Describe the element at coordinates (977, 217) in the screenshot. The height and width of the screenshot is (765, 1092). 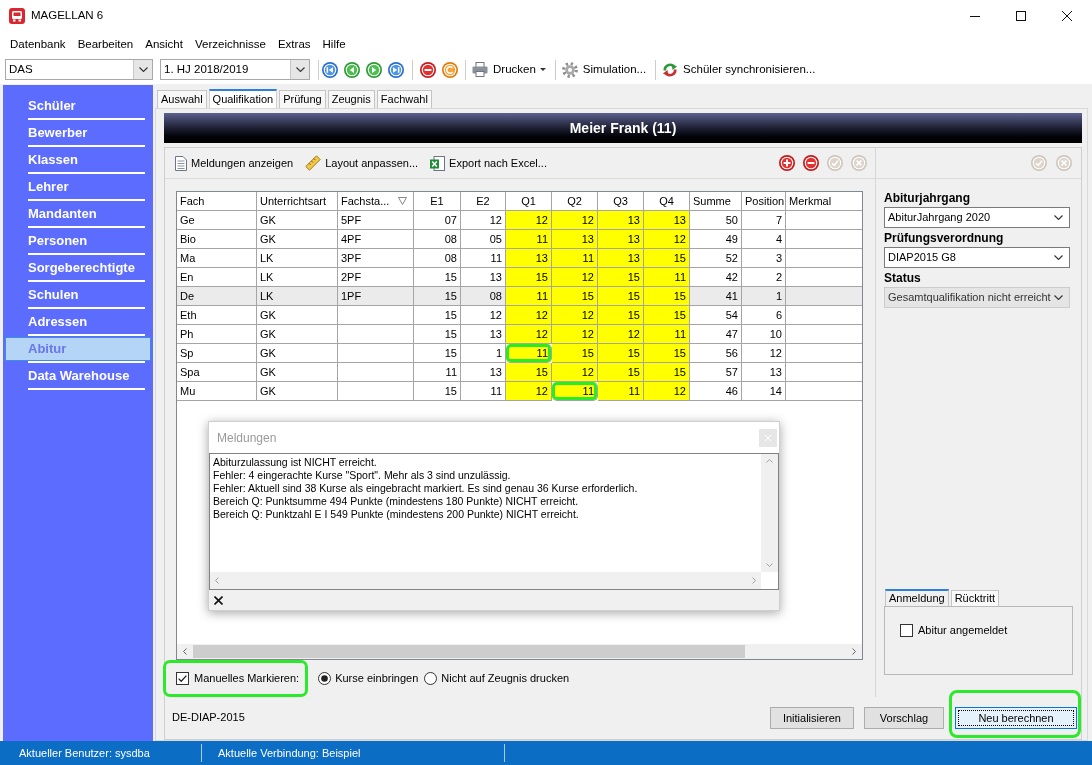
I see `select-field: AbiturJahrgang 2020` at that location.